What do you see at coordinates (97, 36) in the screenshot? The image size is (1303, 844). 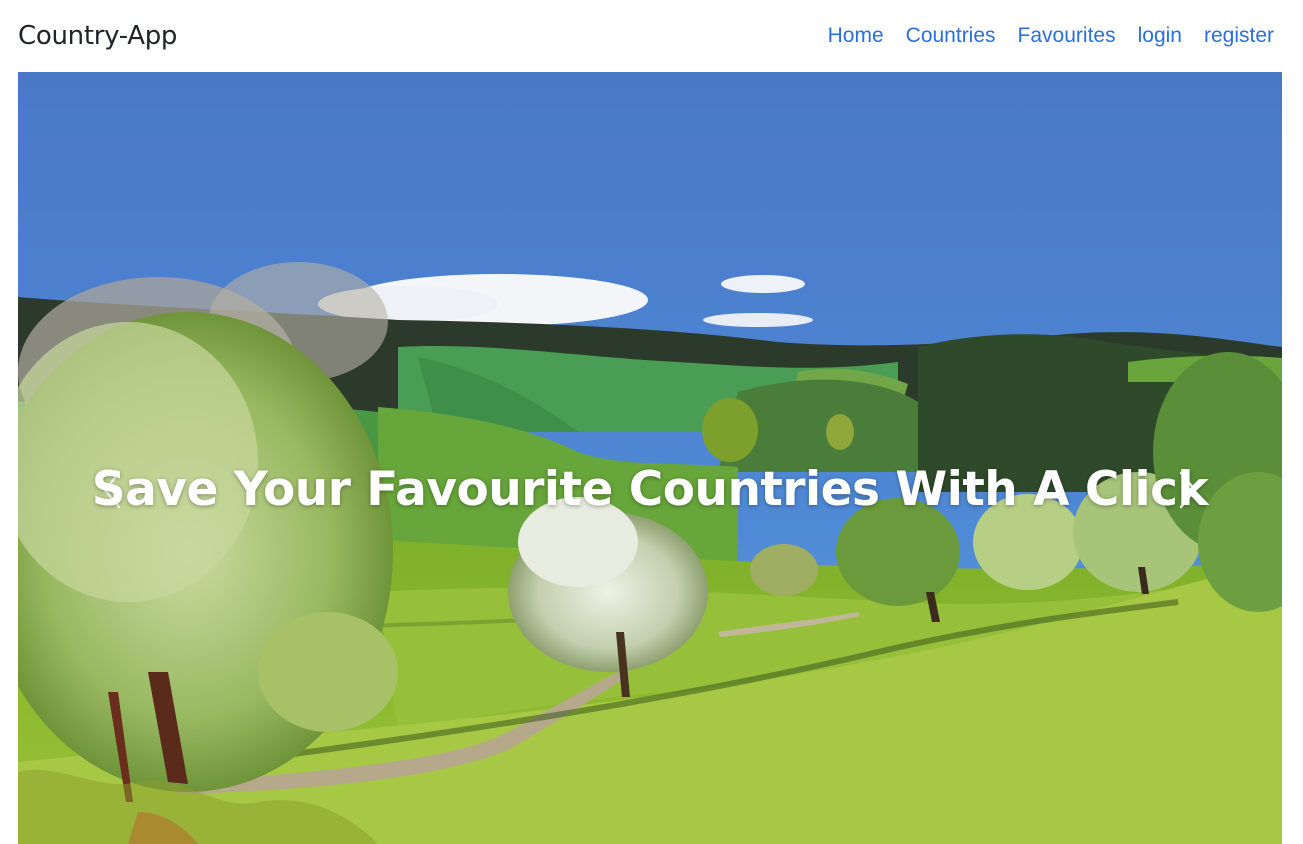 I see `brand-link: Country-App` at bounding box center [97, 36].